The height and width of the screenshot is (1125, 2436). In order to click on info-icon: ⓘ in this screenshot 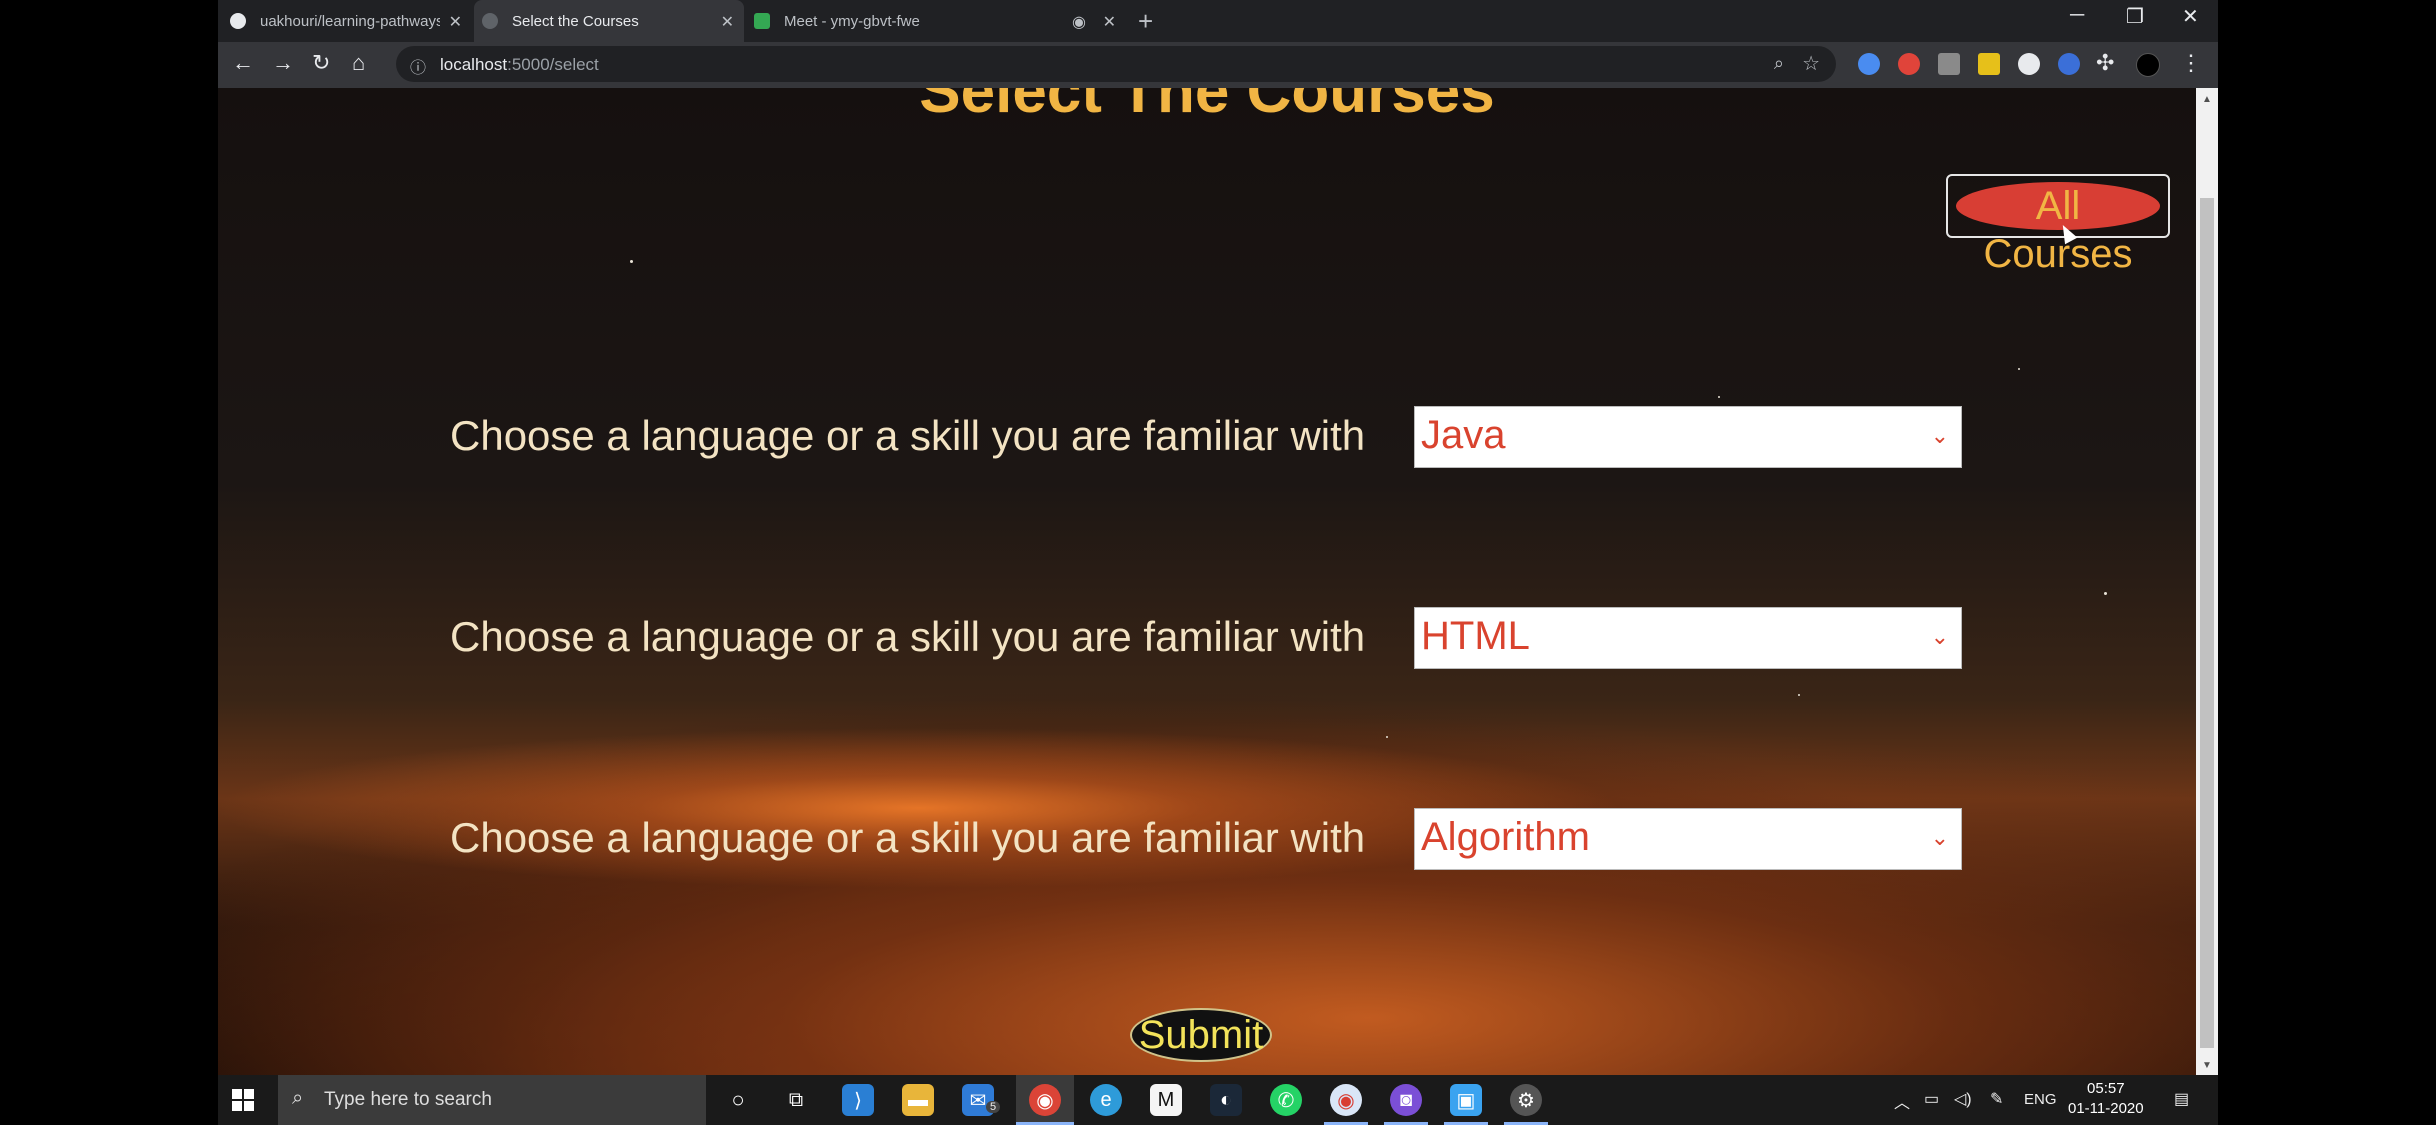, I will do `click(418, 66)`.